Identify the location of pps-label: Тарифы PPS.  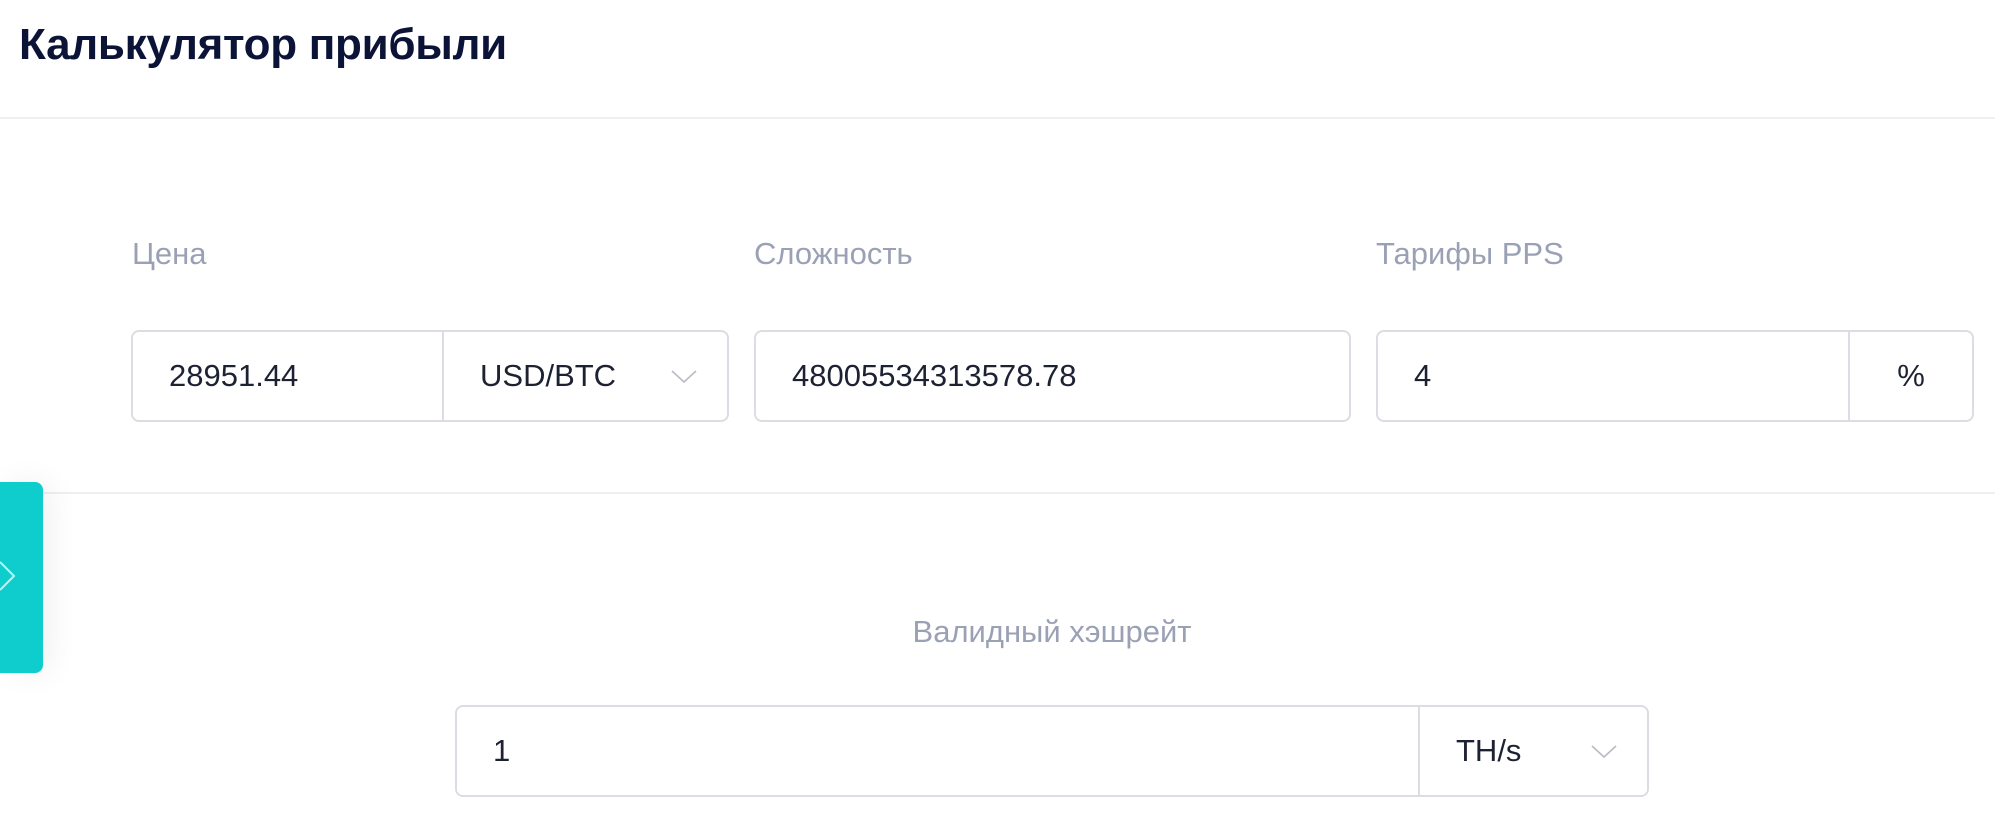
(1470, 253).